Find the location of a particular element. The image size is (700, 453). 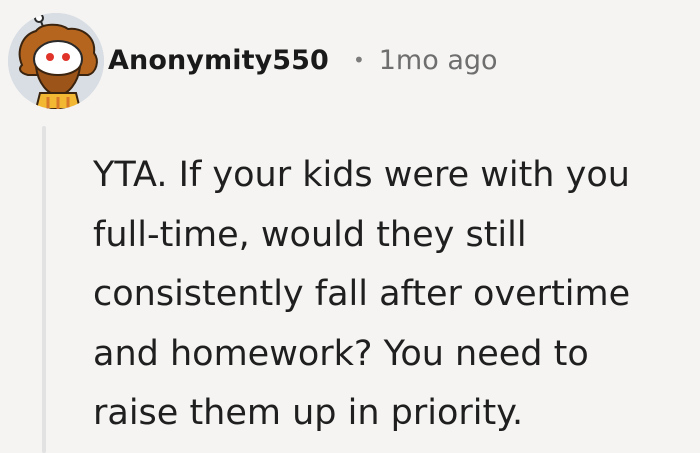

avatar-illustration-icon is located at coordinates (56, 61).